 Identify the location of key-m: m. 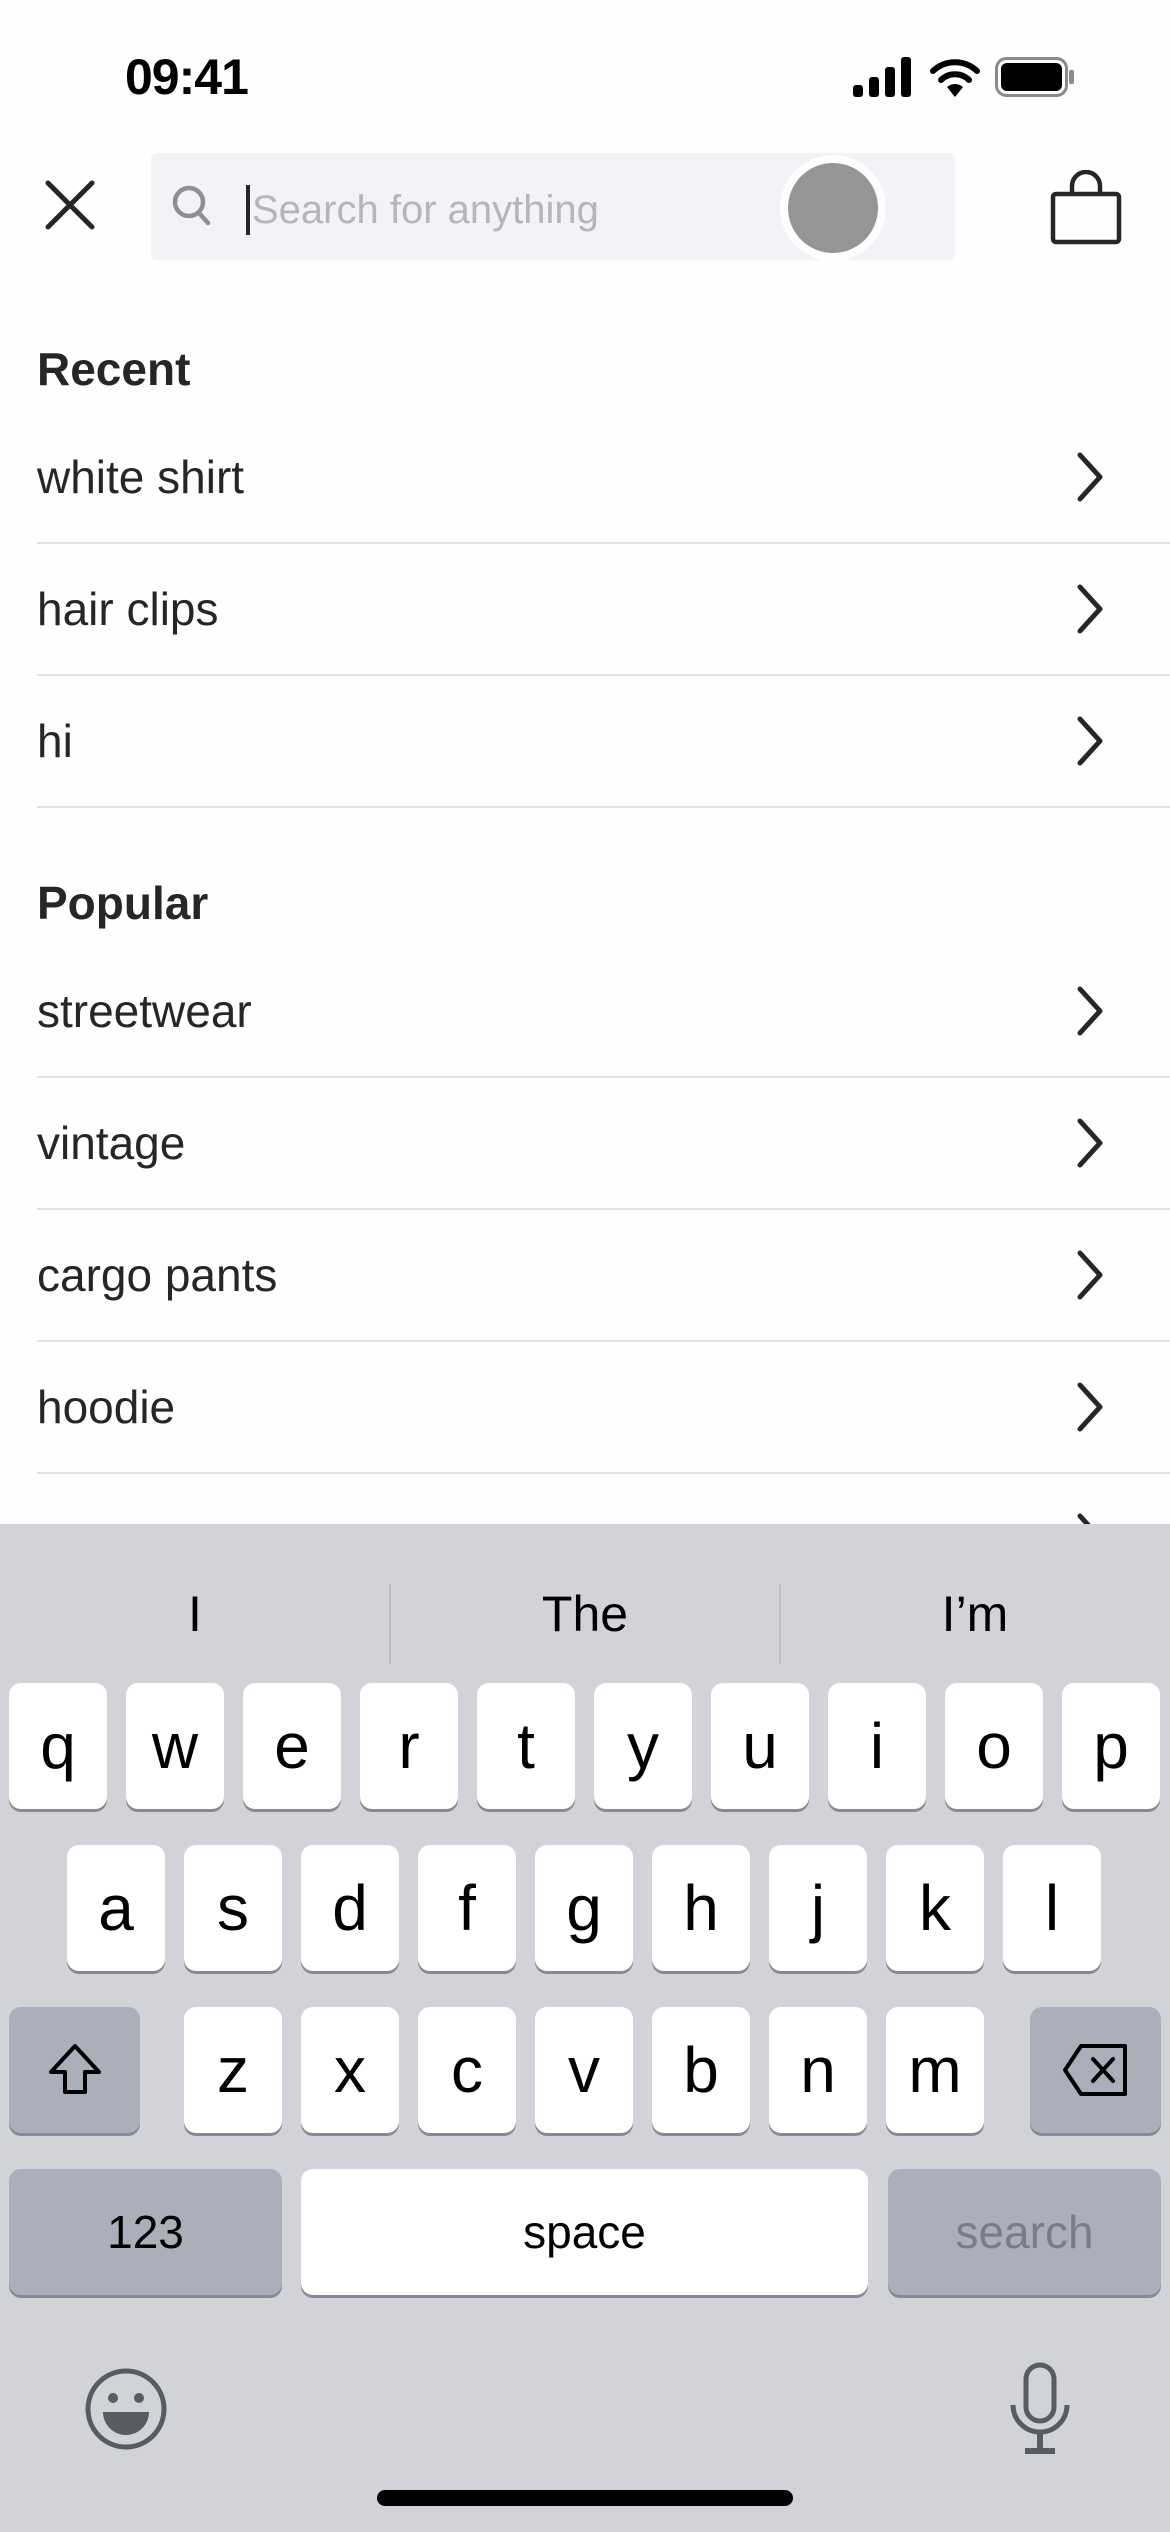
(935, 2070).